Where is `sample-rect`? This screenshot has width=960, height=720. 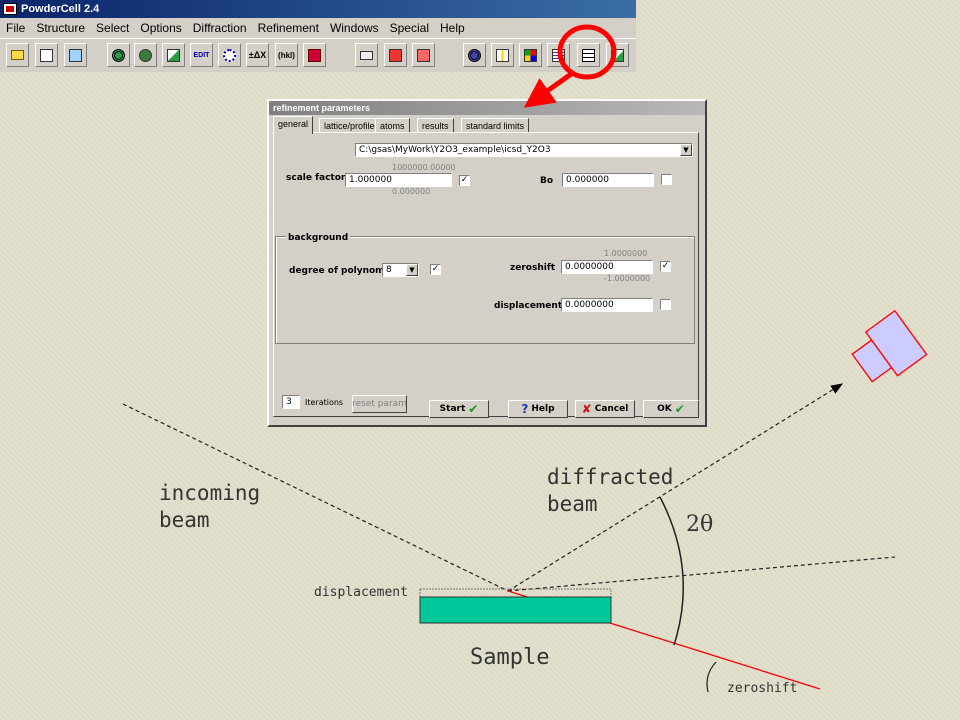 sample-rect is located at coordinates (515, 610).